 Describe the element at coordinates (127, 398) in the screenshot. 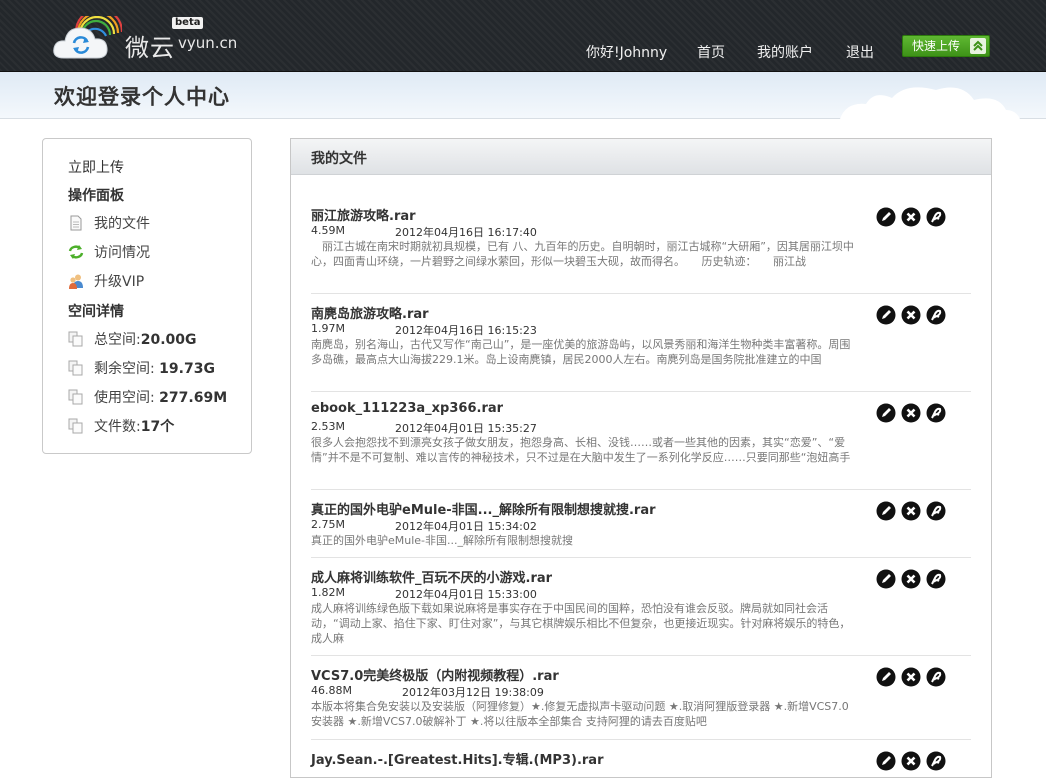

I see `space-label: 使用空间:` at that location.